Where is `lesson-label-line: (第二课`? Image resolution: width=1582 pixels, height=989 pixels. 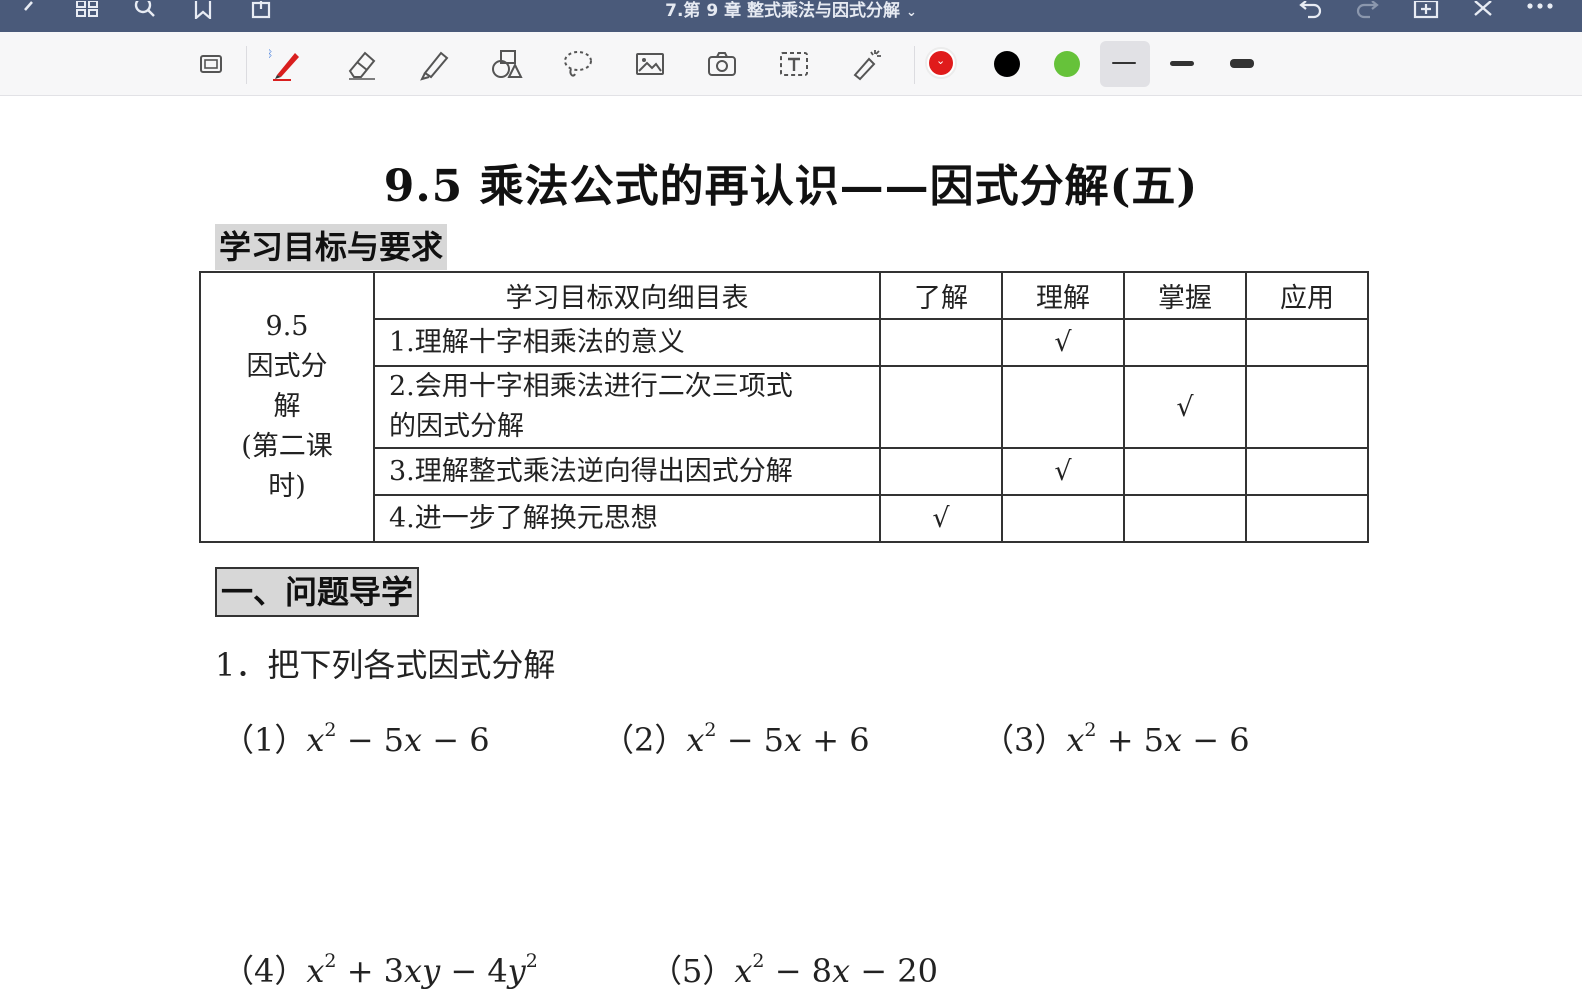 lesson-label-line: (第二课 is located at coordinates (287, 446).